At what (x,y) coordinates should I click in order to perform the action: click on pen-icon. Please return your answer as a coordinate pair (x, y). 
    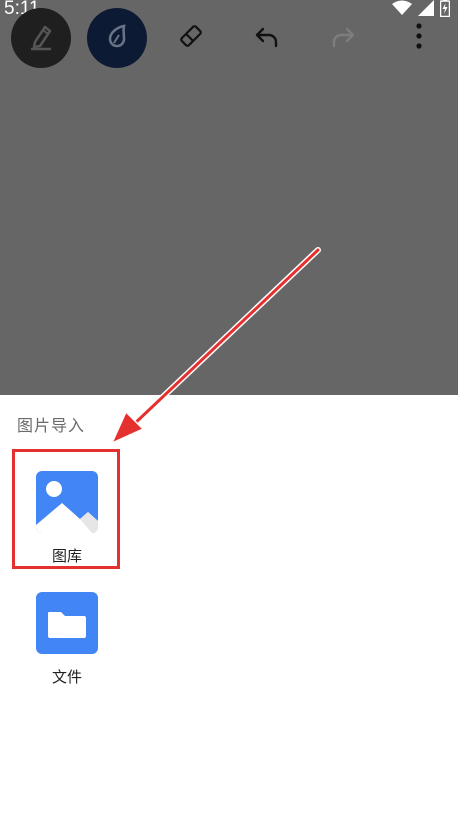
    Looking at the image, I should click on (41, 38).